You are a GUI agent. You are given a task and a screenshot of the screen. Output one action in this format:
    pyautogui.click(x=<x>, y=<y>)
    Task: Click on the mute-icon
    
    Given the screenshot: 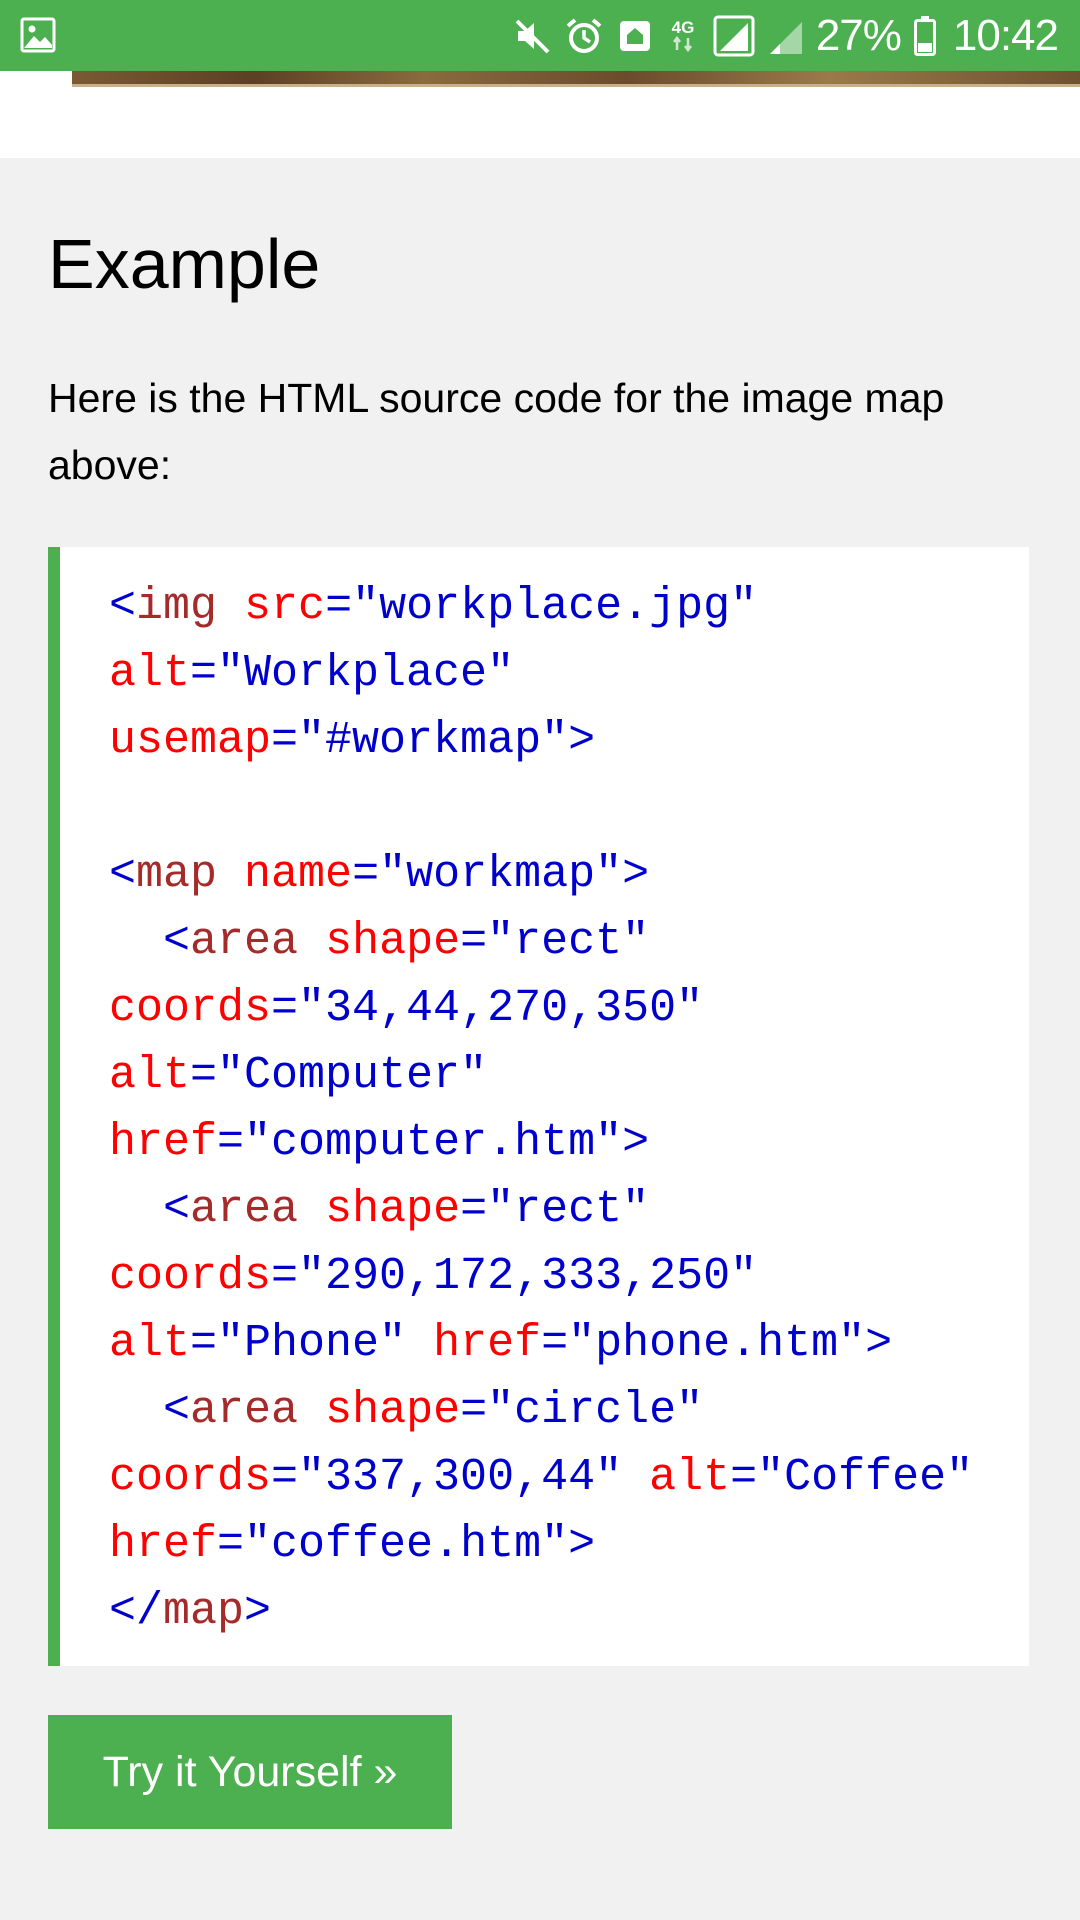 What is the action you would take?
    pyautogui.click(x=532, y=36)
    